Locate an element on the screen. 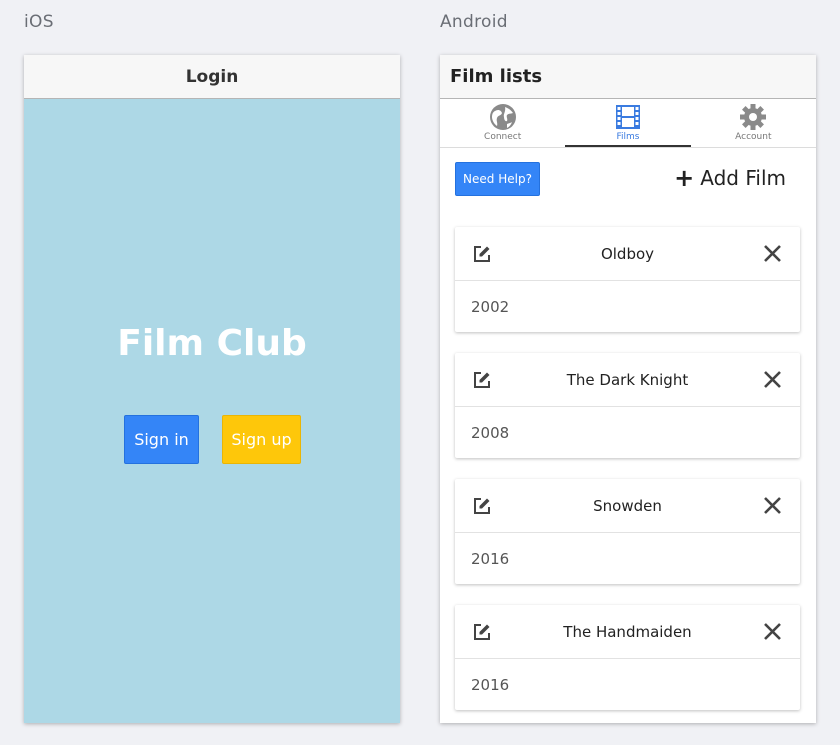 Image resolution: width=840 pixels, height=745 pixels. film-title: The Handmaiden is located at coordinates (627, 631).